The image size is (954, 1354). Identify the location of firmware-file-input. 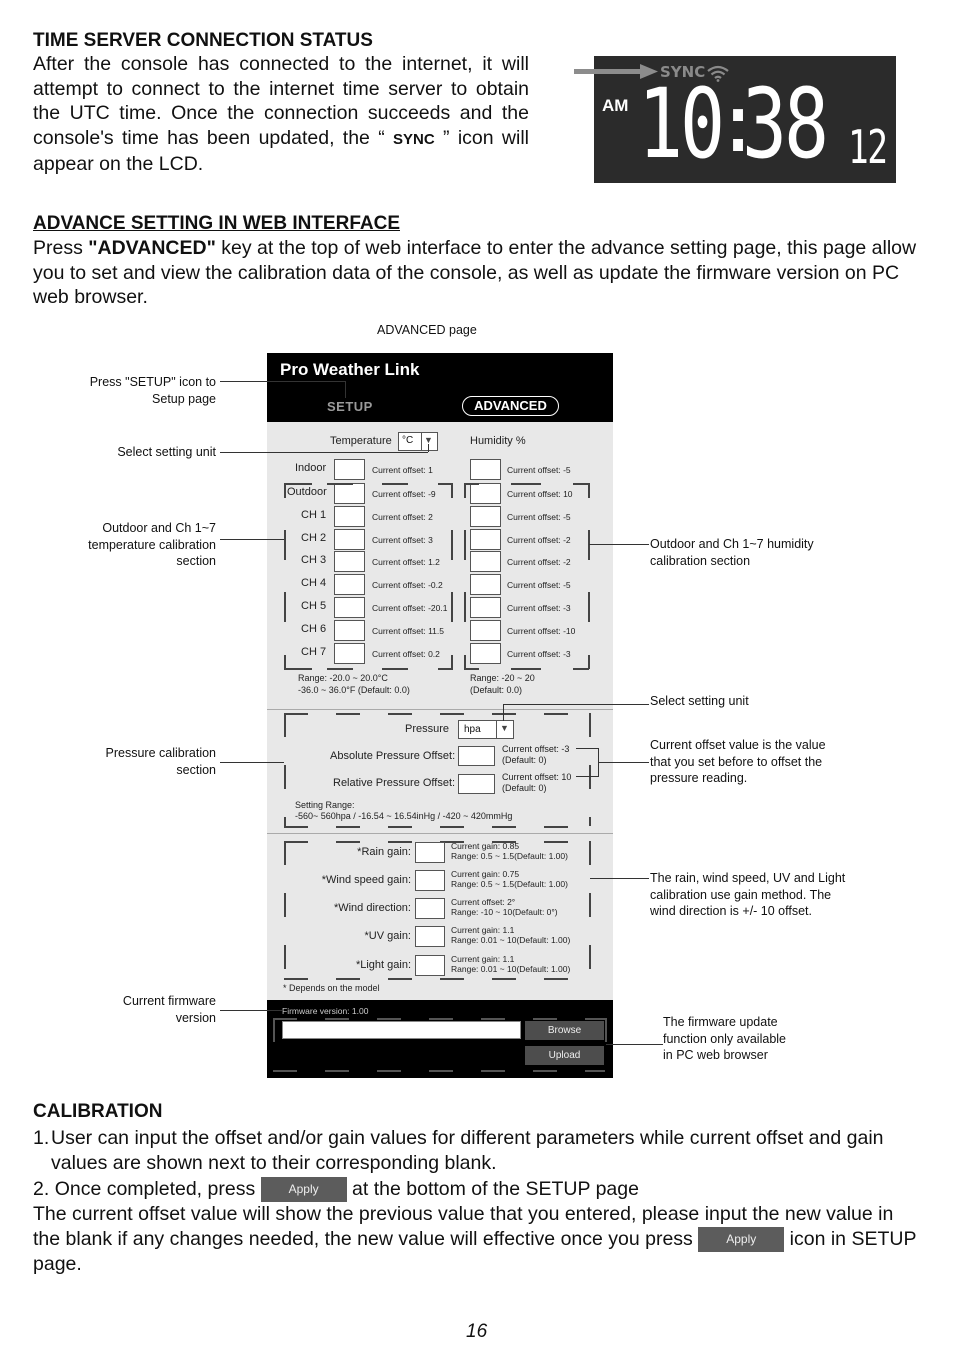
(401, 1030).